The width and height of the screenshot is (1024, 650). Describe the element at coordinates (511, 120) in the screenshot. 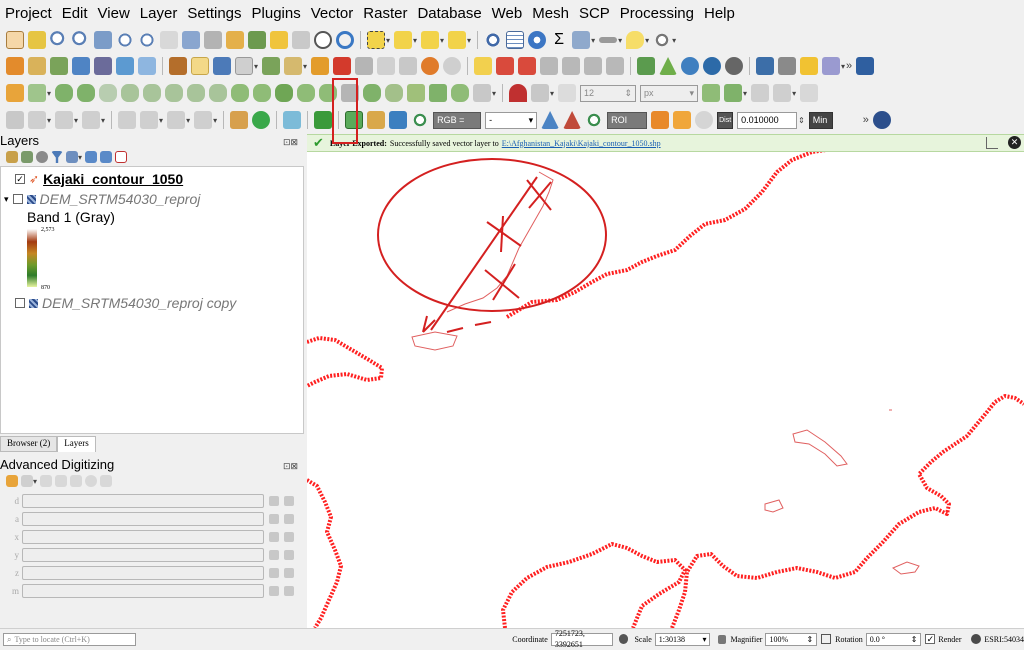

I see `rgb-composite-dropdown: - ▾` at that location.